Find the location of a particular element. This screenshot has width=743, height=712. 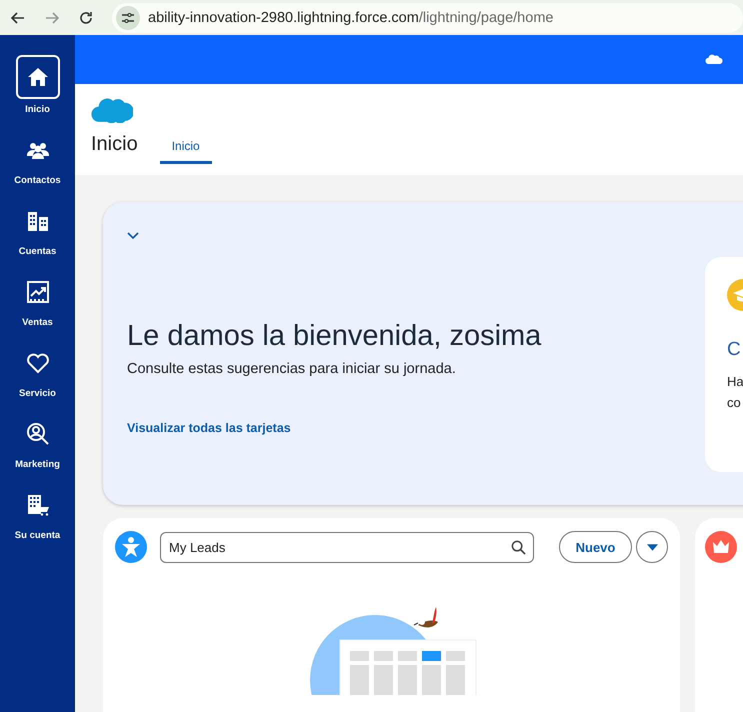

heart-icon is located at coordinates (38, 363).